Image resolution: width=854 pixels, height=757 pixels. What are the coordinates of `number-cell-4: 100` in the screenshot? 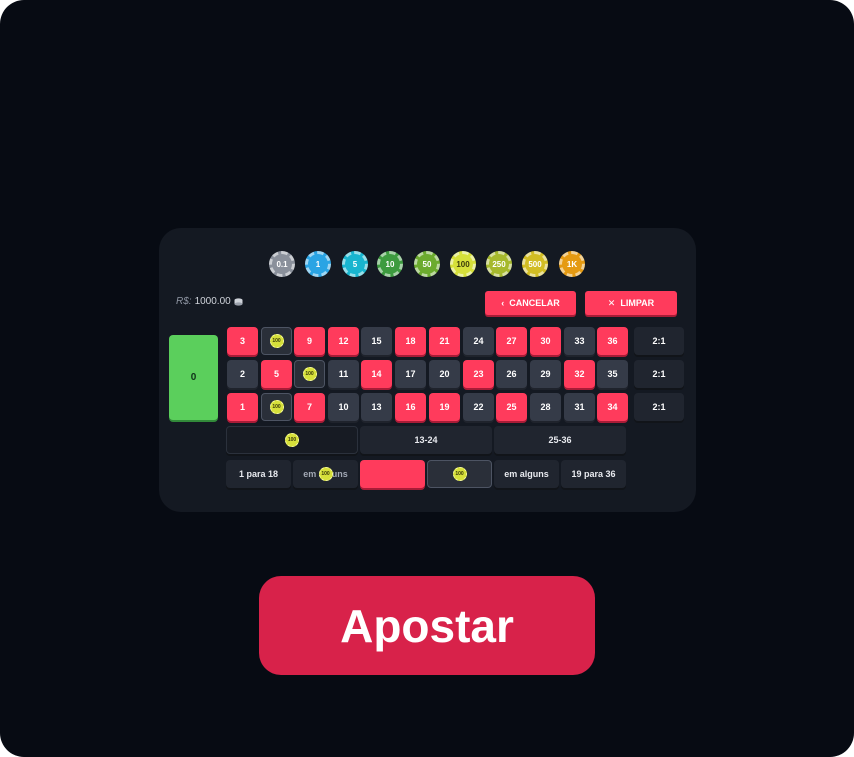 It's located at (276, 407).